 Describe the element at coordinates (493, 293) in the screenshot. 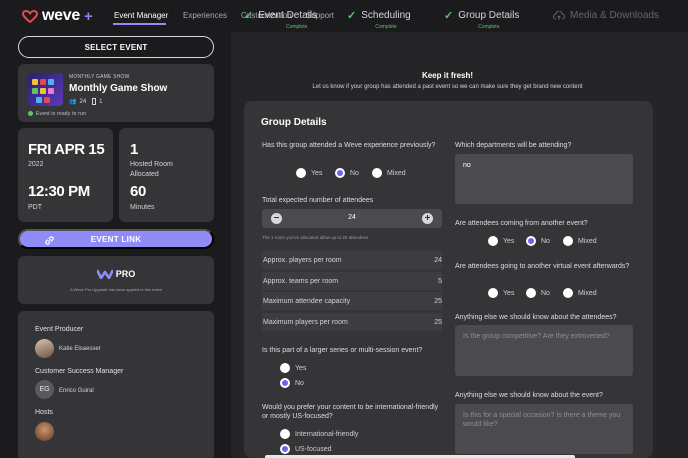

I see `virtual-after-yes-radio` at that location.